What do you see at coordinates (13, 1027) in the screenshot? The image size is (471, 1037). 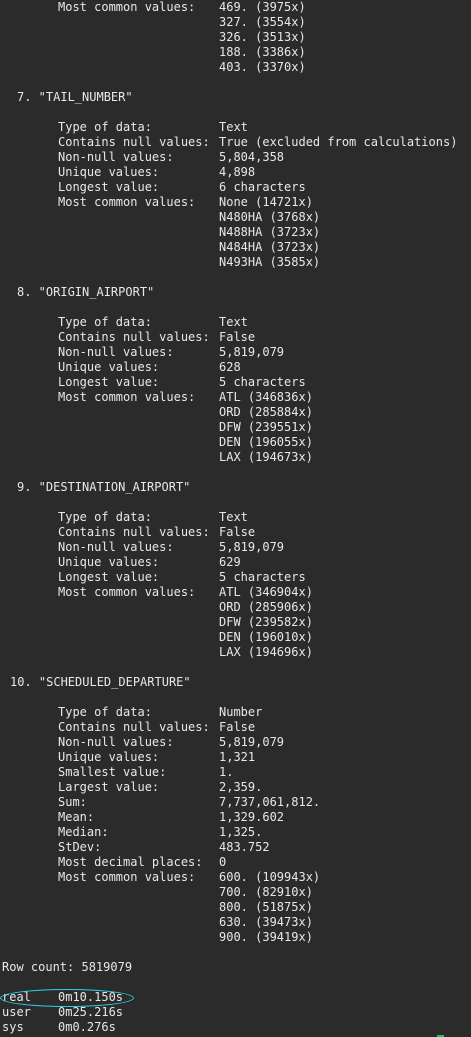 I see `timing-sys-label: sys` at bounding box center [13, 1027].